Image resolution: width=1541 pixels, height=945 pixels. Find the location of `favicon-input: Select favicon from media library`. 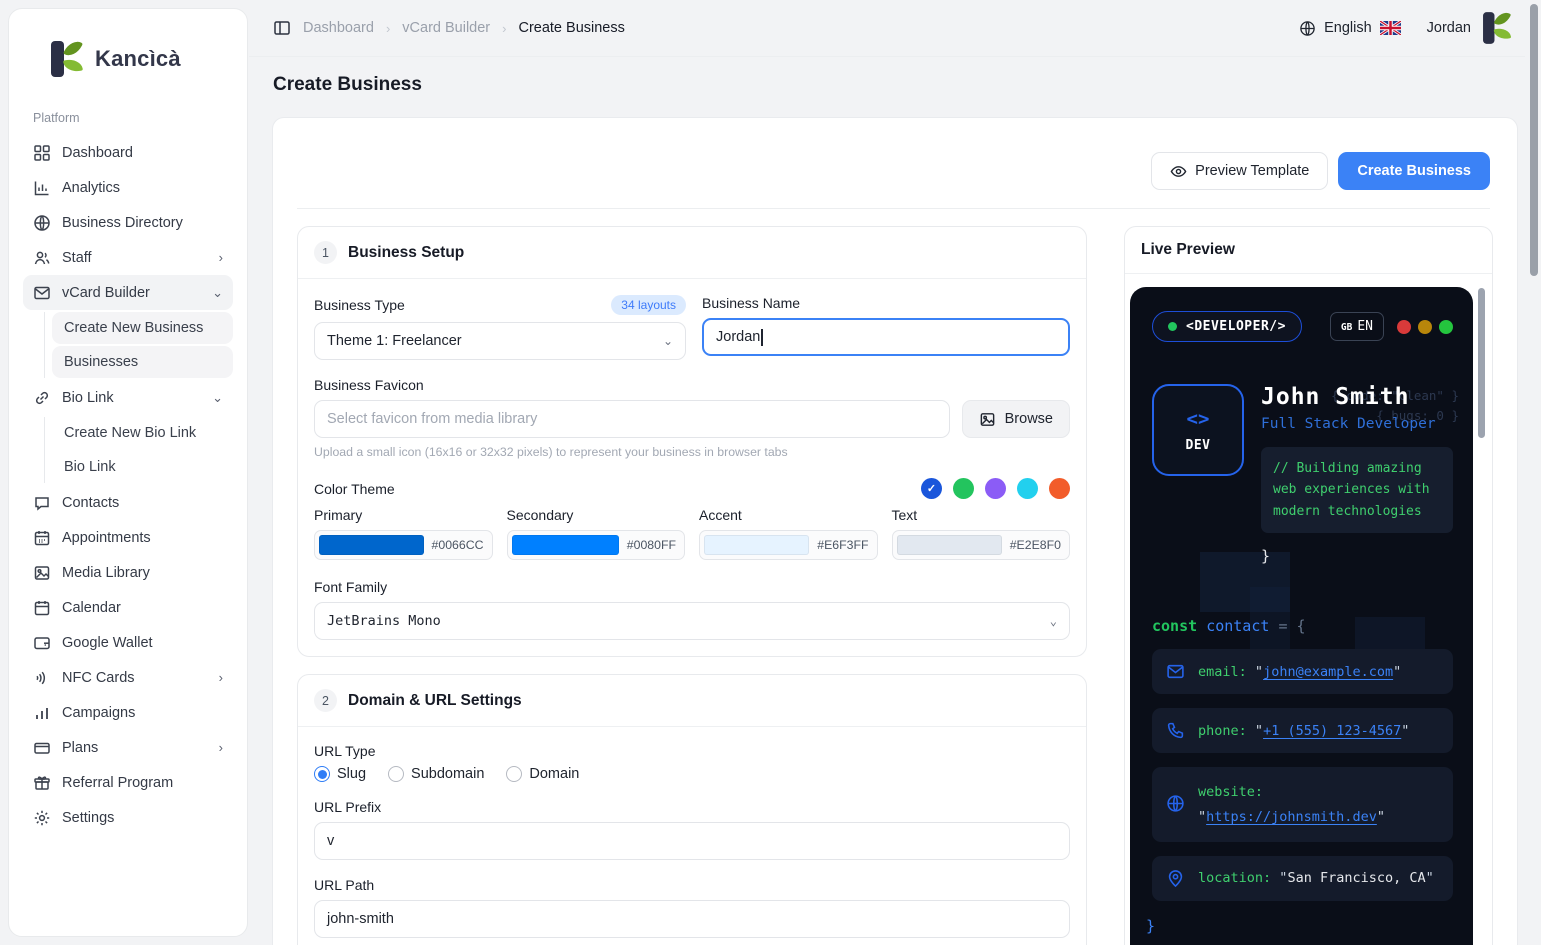

favicon-input: Select favicon from media library is located at coordinates (632, 419).